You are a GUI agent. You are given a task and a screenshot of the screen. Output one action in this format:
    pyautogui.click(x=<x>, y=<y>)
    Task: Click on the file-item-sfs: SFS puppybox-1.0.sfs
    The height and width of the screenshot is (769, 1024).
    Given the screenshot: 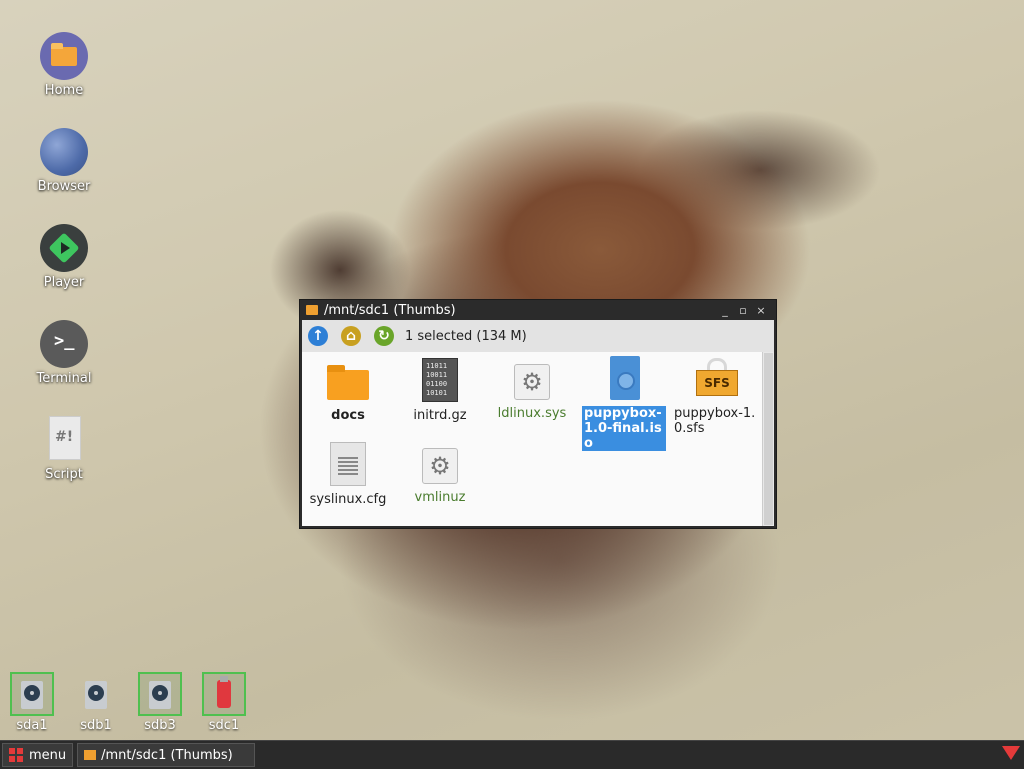 What is the action you would take?
    pyautogui.click(x=716, y=396)
    